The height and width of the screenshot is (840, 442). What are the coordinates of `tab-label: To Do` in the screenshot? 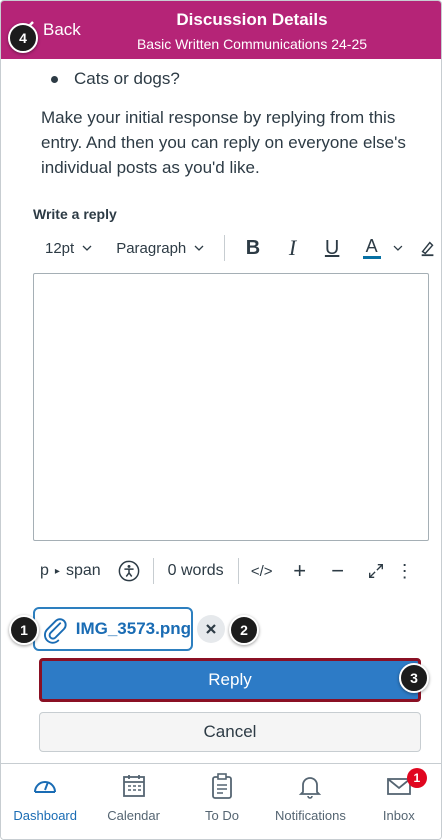 It's located at (222, 815).